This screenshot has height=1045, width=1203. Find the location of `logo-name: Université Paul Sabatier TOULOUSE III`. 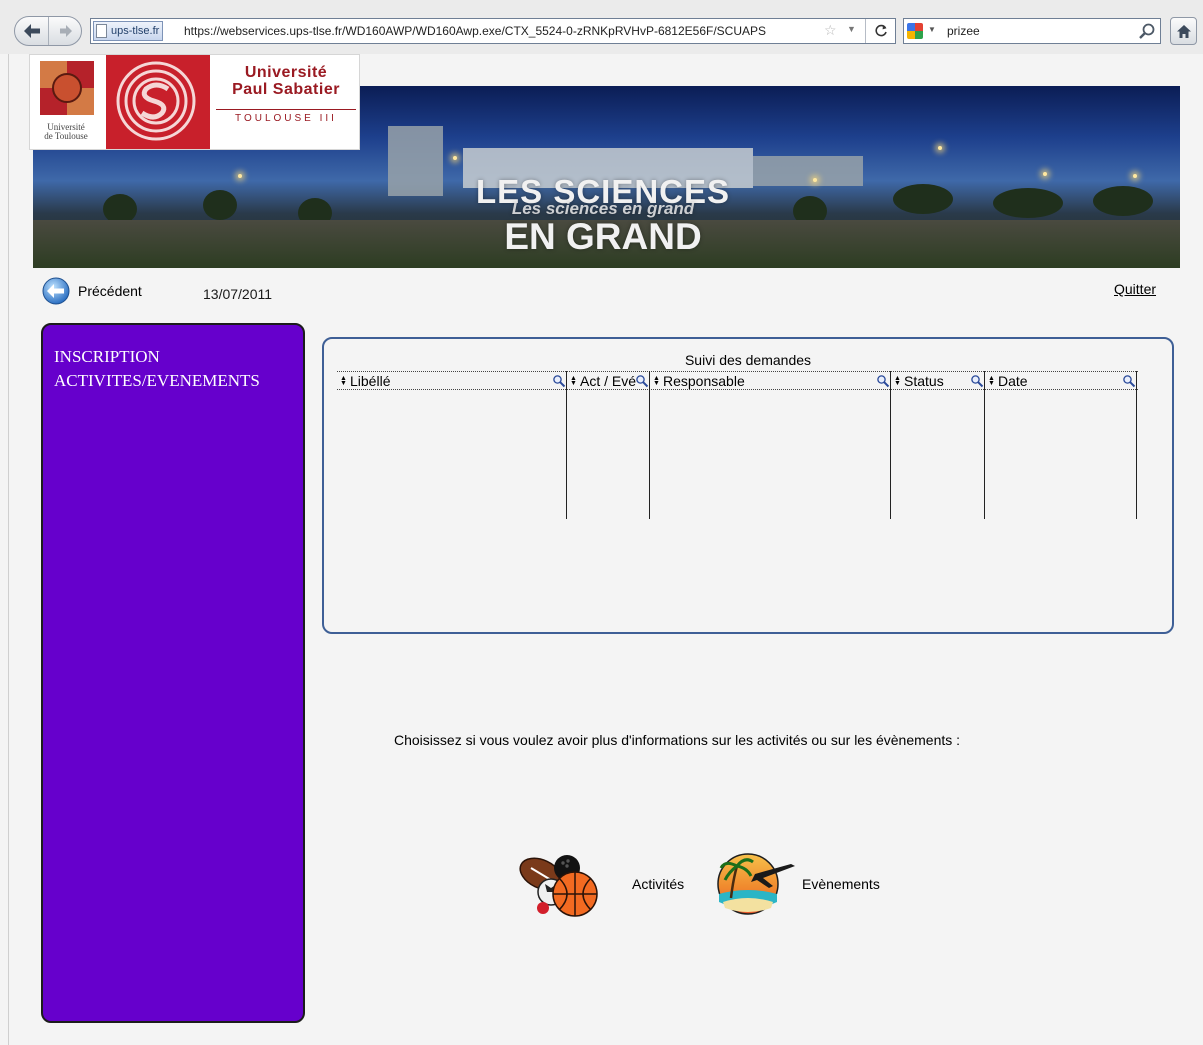

logo-name: Université Paul Sabatier TOULOUSE III is located at coordinates (286, 94).